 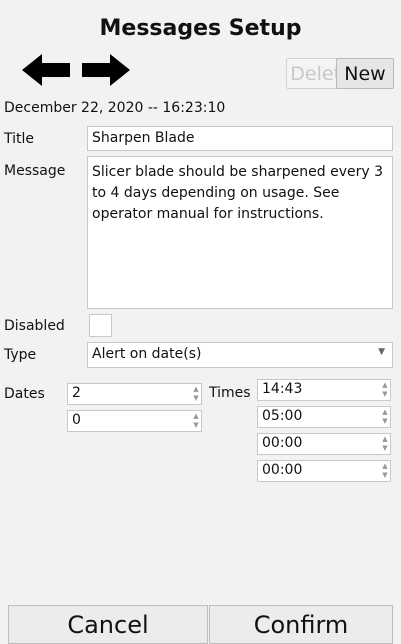 What do you see at coordinates (134, 421) in the screenshot?
I see `date-spinner-2: 0 ▲ ▼` at bounding box center [134, 421].